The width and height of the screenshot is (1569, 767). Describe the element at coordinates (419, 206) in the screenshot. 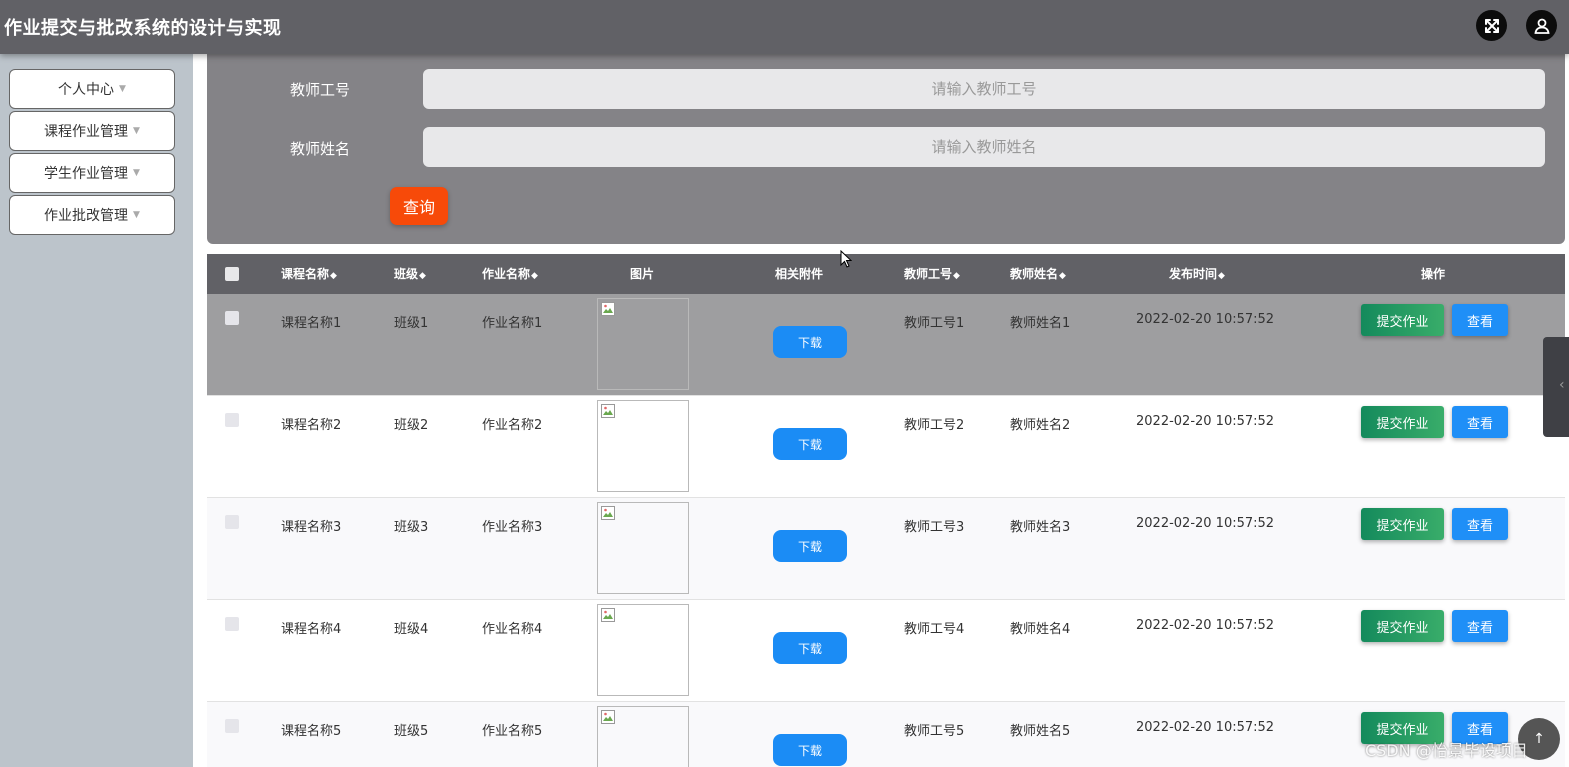

I see `query-button: 查询` at that location.